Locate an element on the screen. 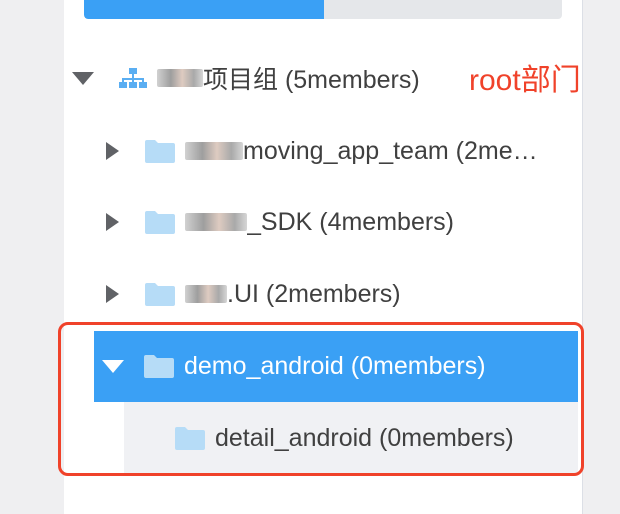 The width and height of the screenshot is (620, 514). expand-toggle-icon is located at coordinates (83, 78).